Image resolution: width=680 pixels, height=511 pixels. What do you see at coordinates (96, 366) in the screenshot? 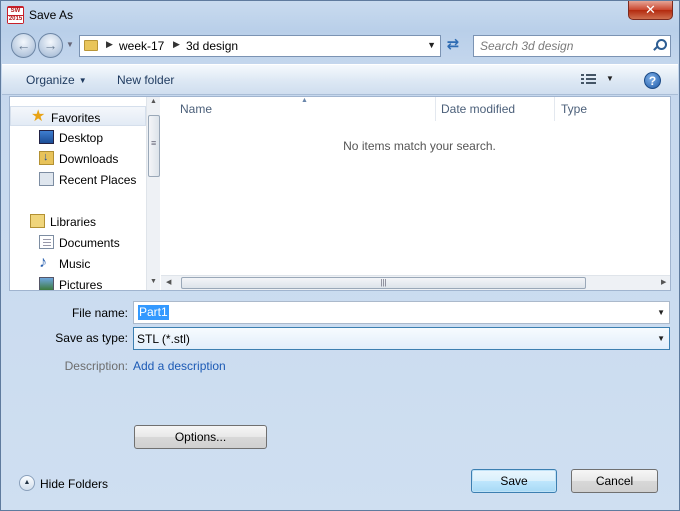
I see `description-label: Description:` at bounding box center [96, 366].